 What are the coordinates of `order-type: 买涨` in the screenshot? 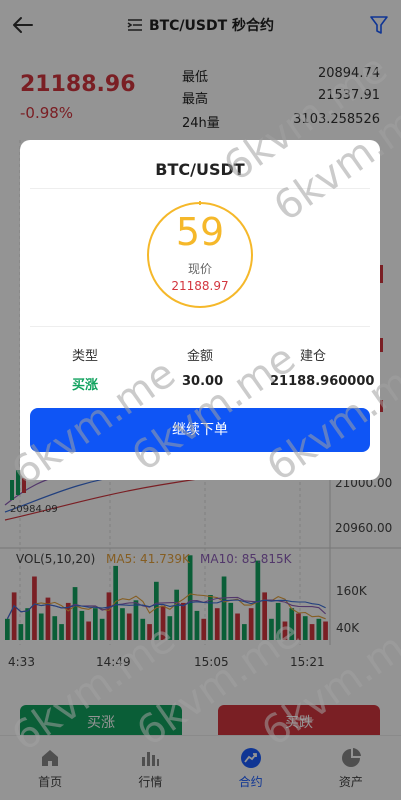 It's located at (85, 385).